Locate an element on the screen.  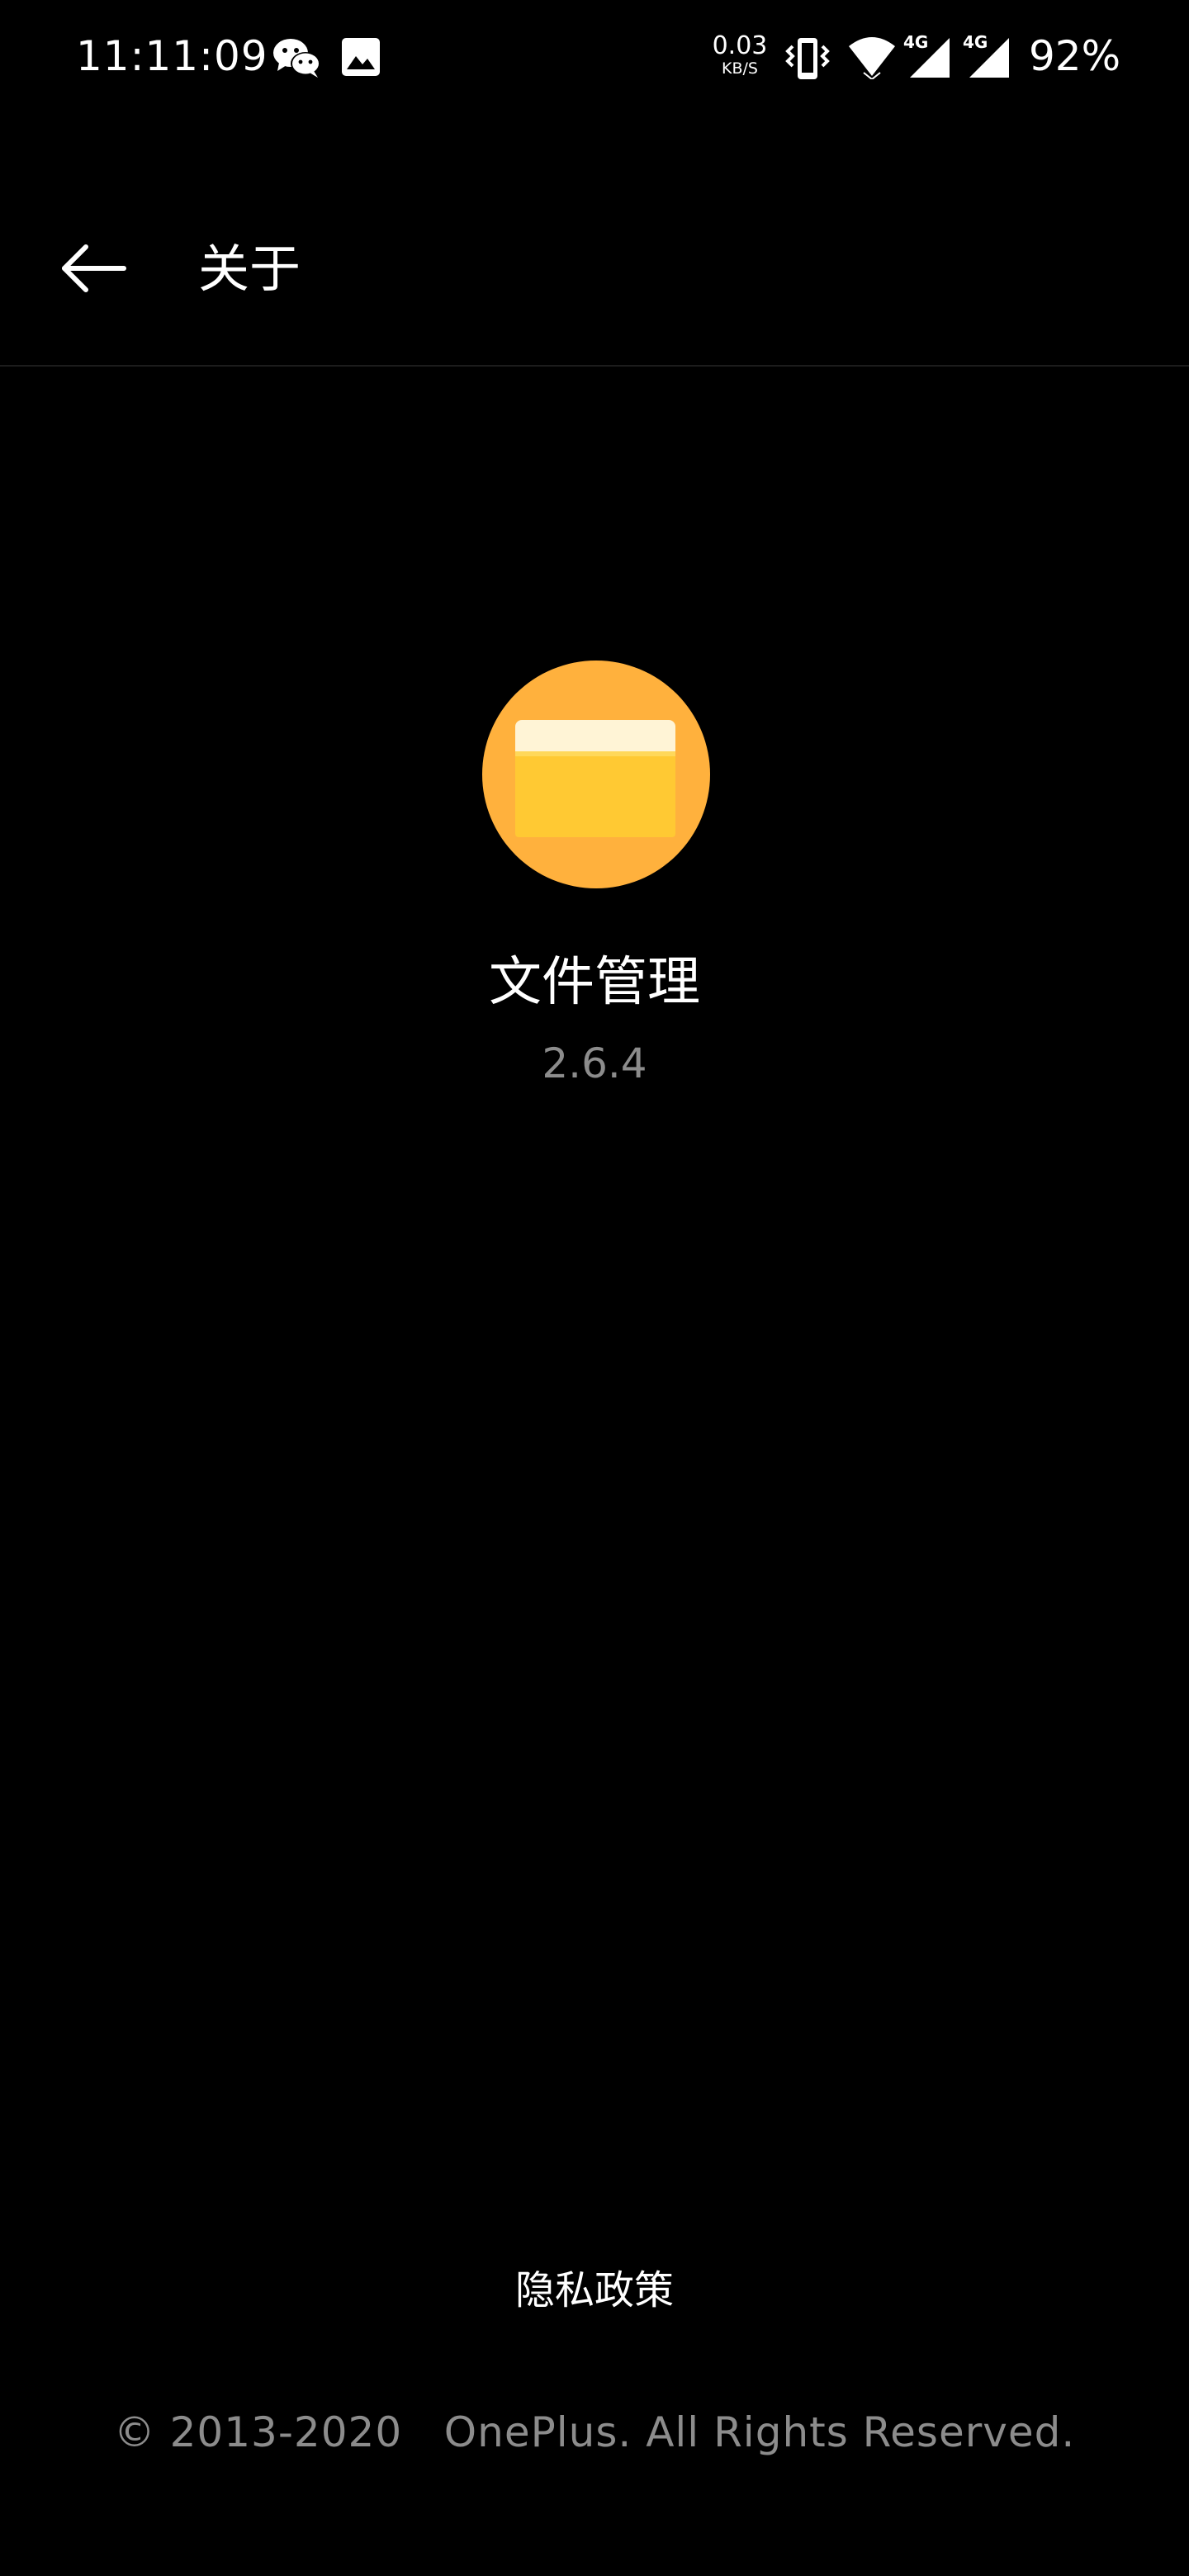
app-bar: 关于 is located at coordinates (594, 274).